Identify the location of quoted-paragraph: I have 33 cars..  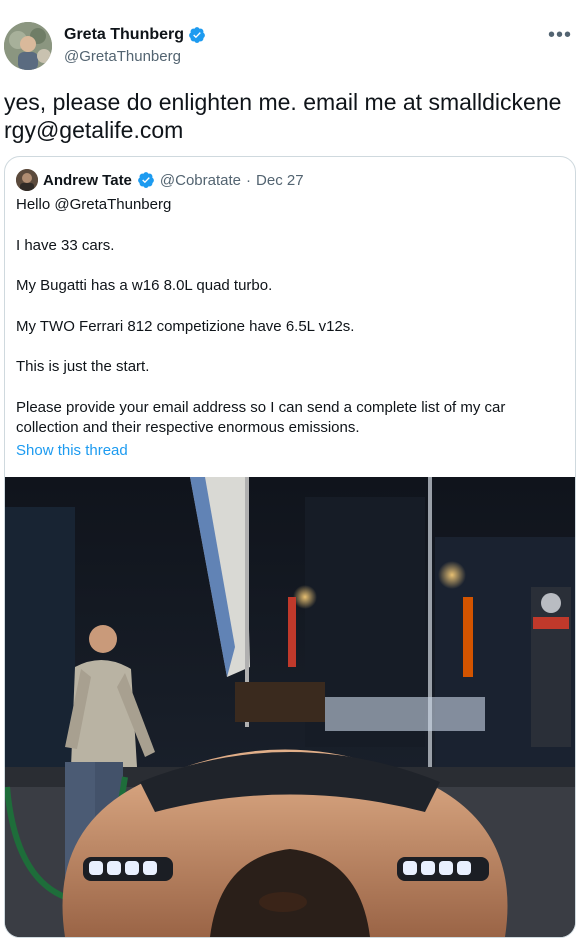
(65, 245).